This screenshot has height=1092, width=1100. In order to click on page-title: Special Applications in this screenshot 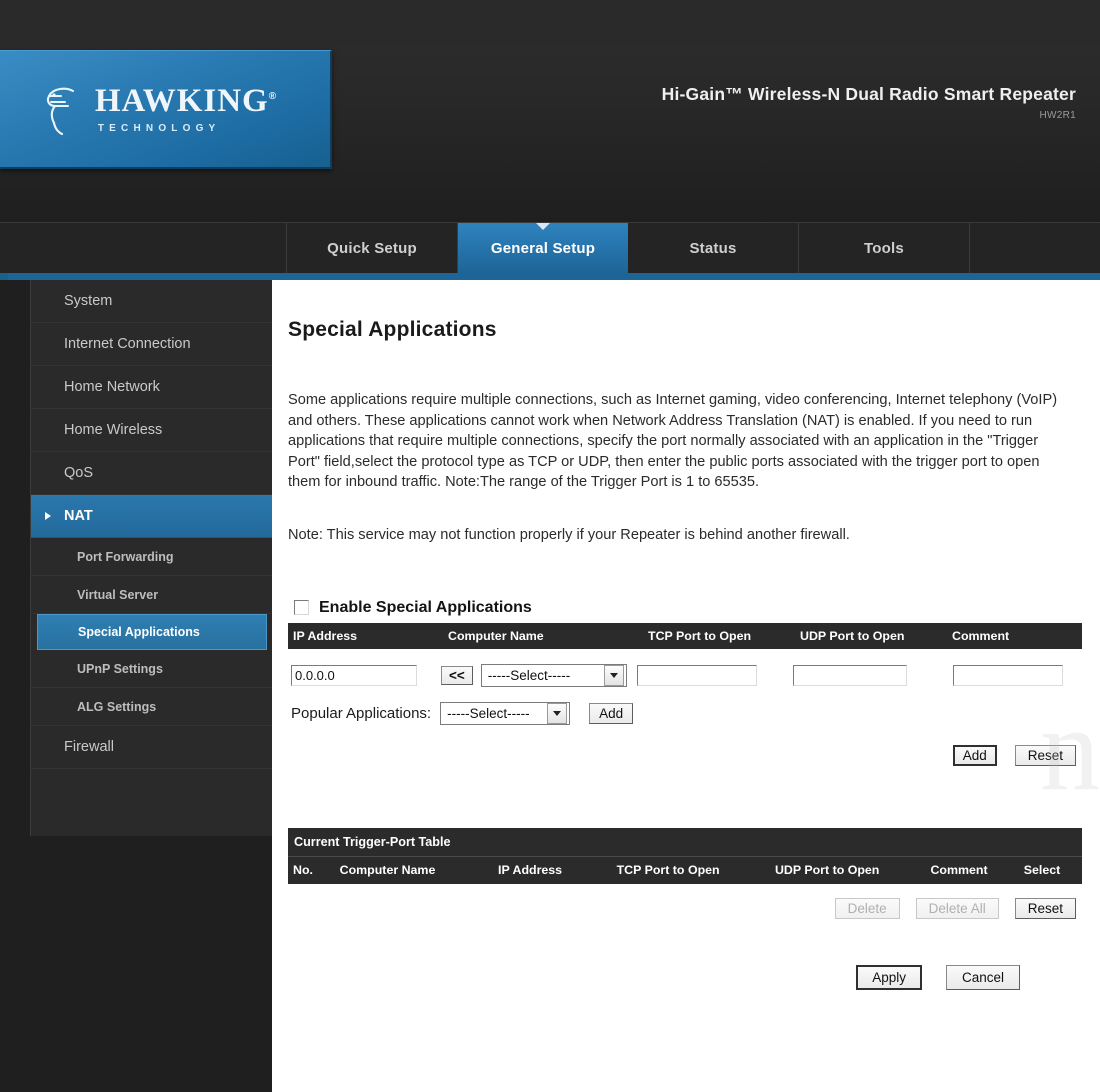, I will do `click(392, 329)`.